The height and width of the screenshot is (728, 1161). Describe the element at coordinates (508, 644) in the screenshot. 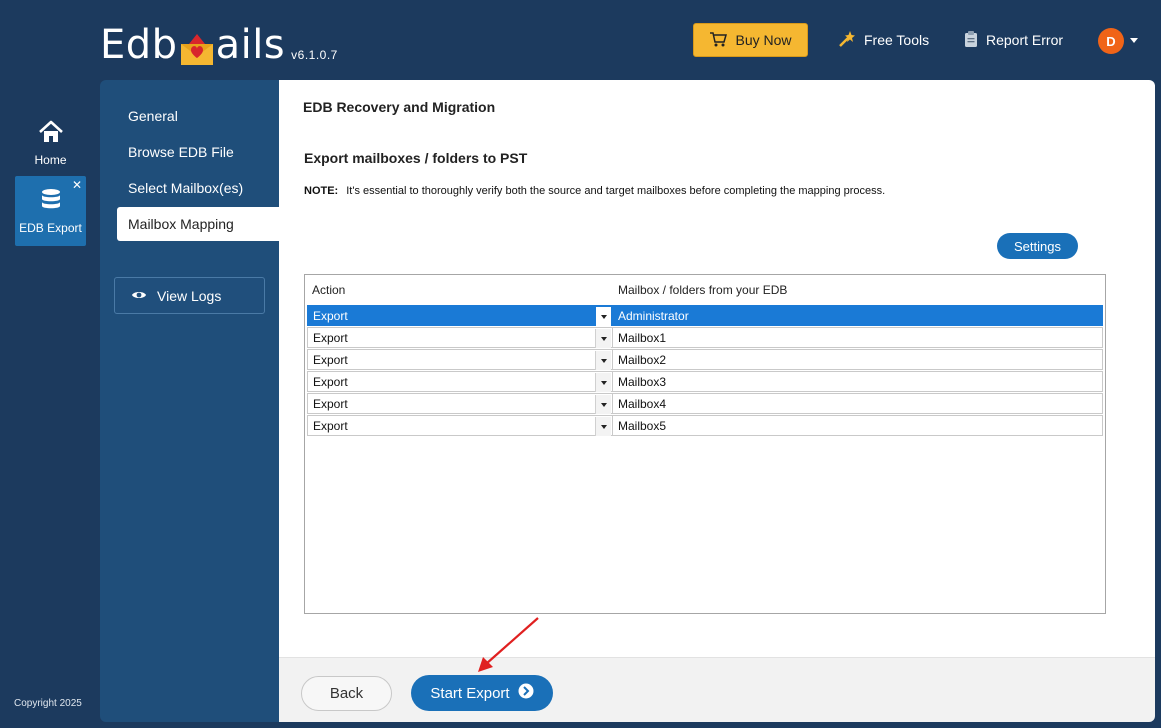

I see `annotation-arrow-icon` at that location.